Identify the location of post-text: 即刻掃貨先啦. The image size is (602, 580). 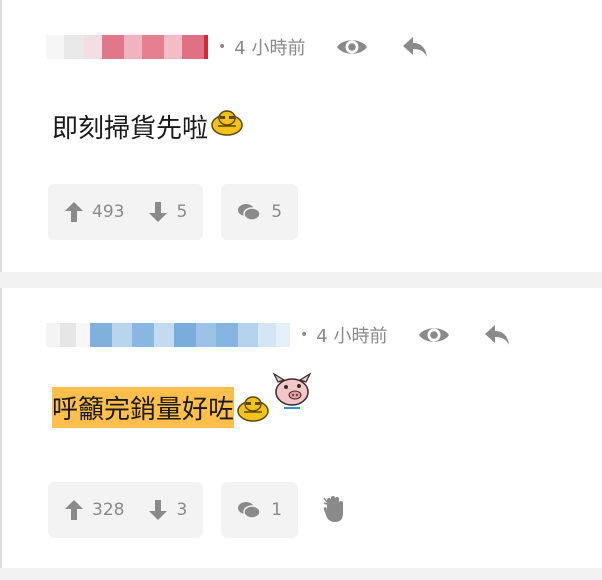
(130, 129).